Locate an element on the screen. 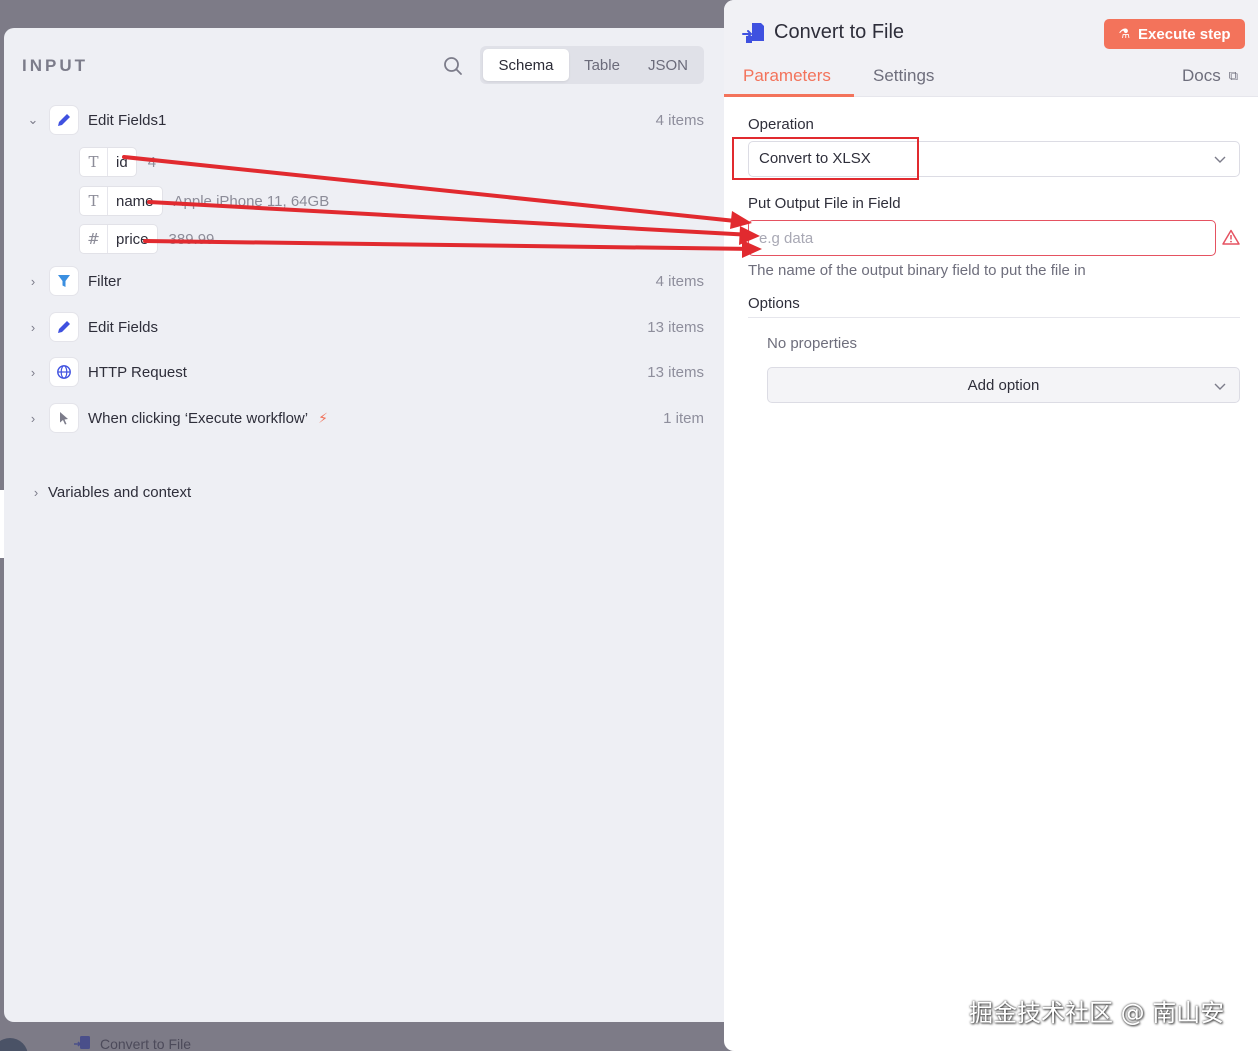 The height and width of the screenshot is (1051, 1258). node-title: Convert to File is located at coordinates (839, 32).